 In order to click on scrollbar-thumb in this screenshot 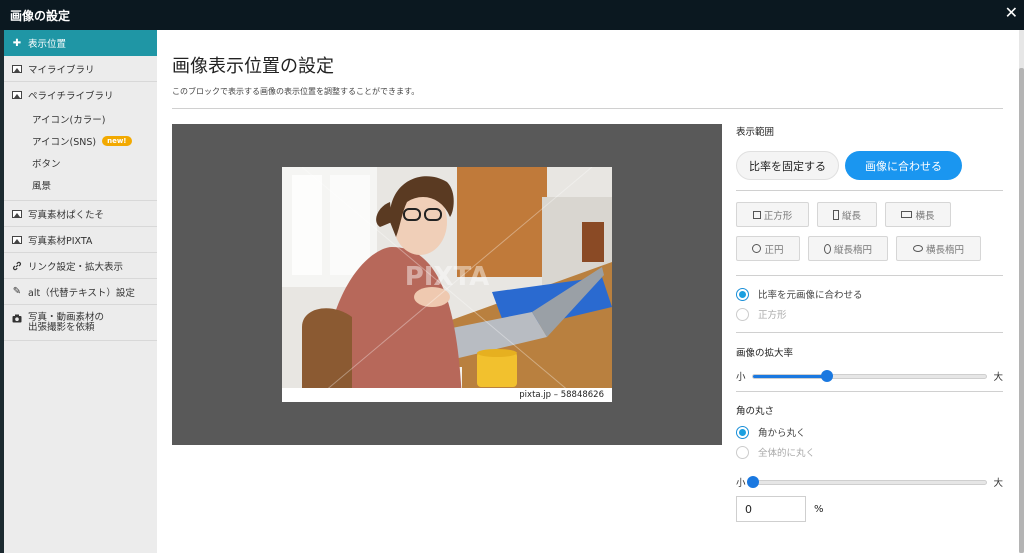, I will do `click(1021, 310)`.